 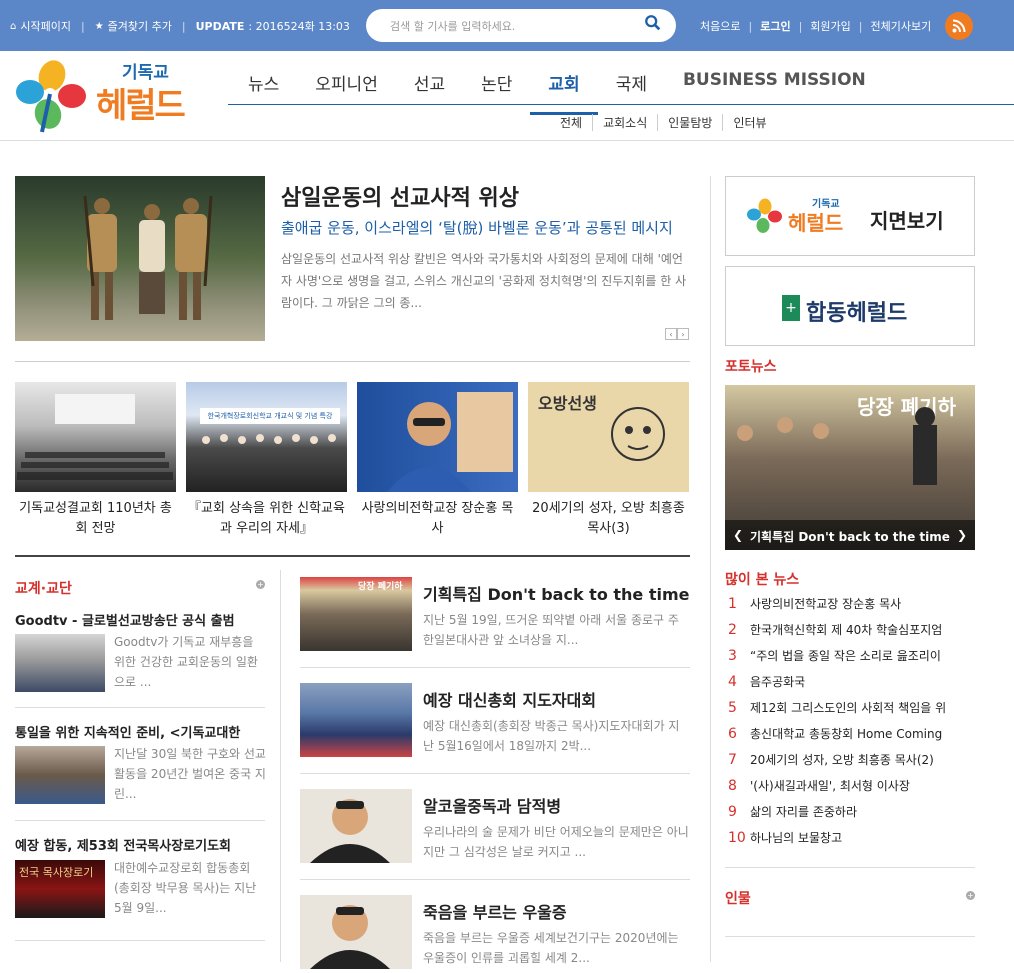 What do you see at coordinates (638, 434) in the screenshot?
I see `sketch-portrait` at bounding box center [638, 434].